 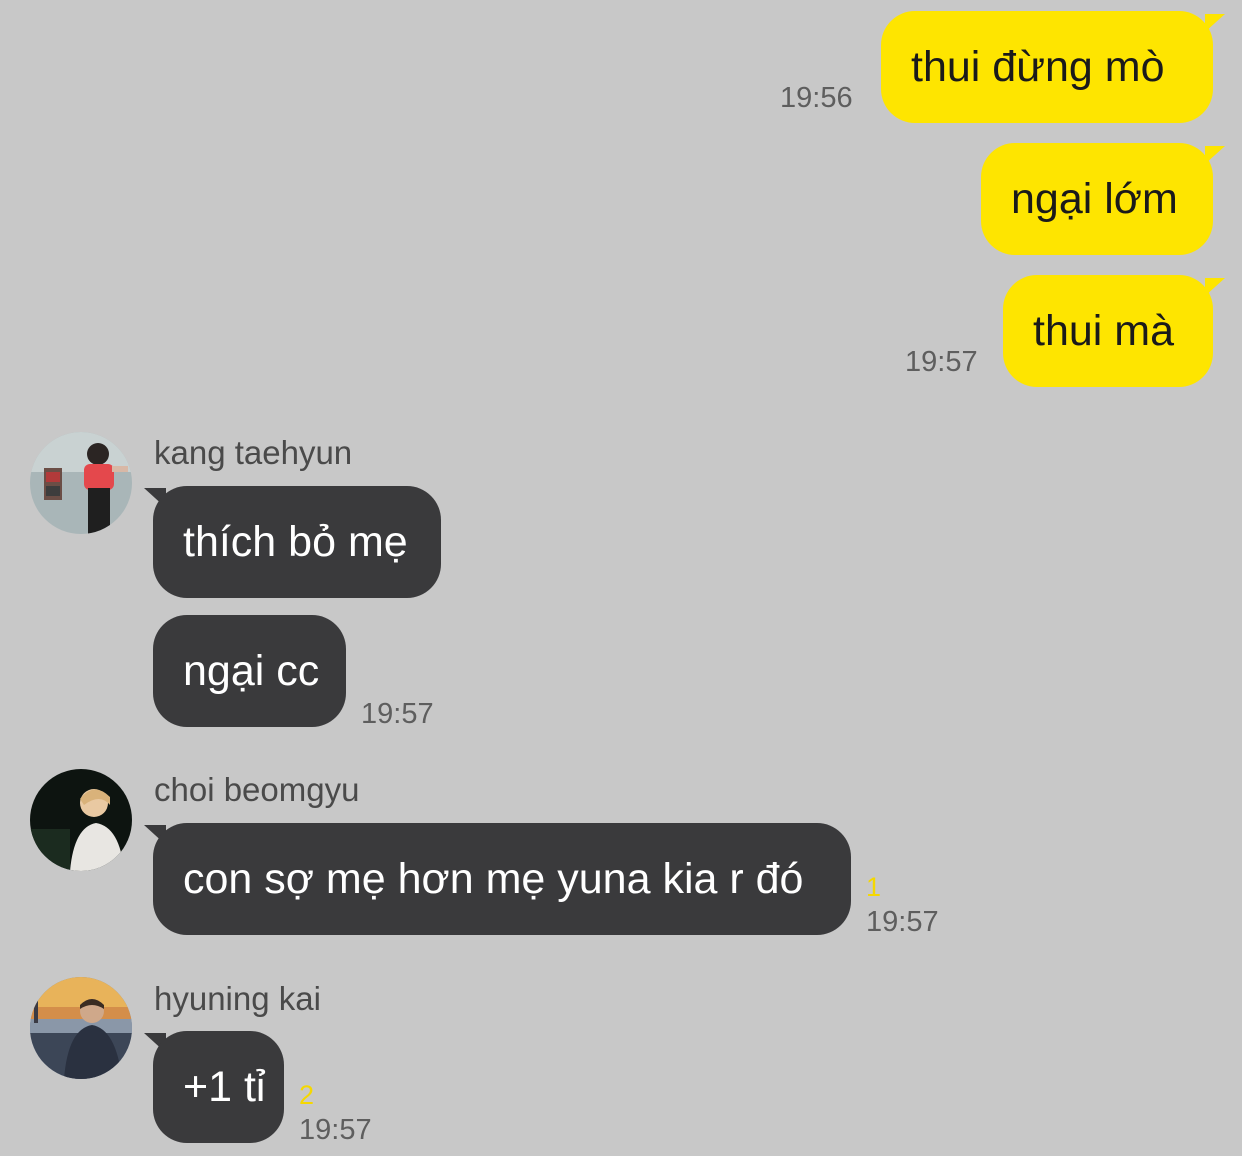 I want to click on incoming-message-bubble: +1 tỉ, so click(x=218, y=1087).